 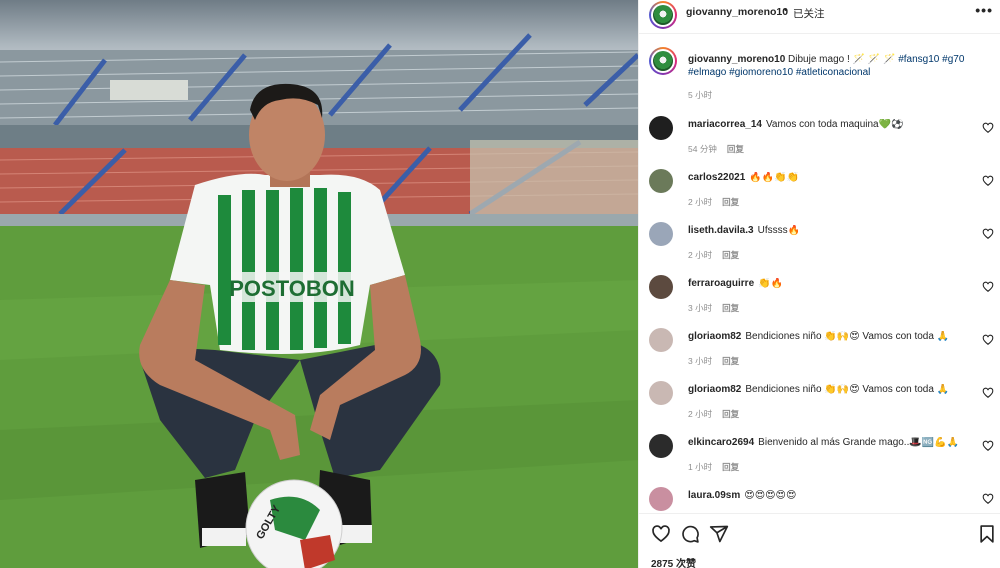 What do you see at coordinates (721, 283) in the screenshot?
I see `commenter-username: ferraroaguirre` at bounding box center [721, 283].